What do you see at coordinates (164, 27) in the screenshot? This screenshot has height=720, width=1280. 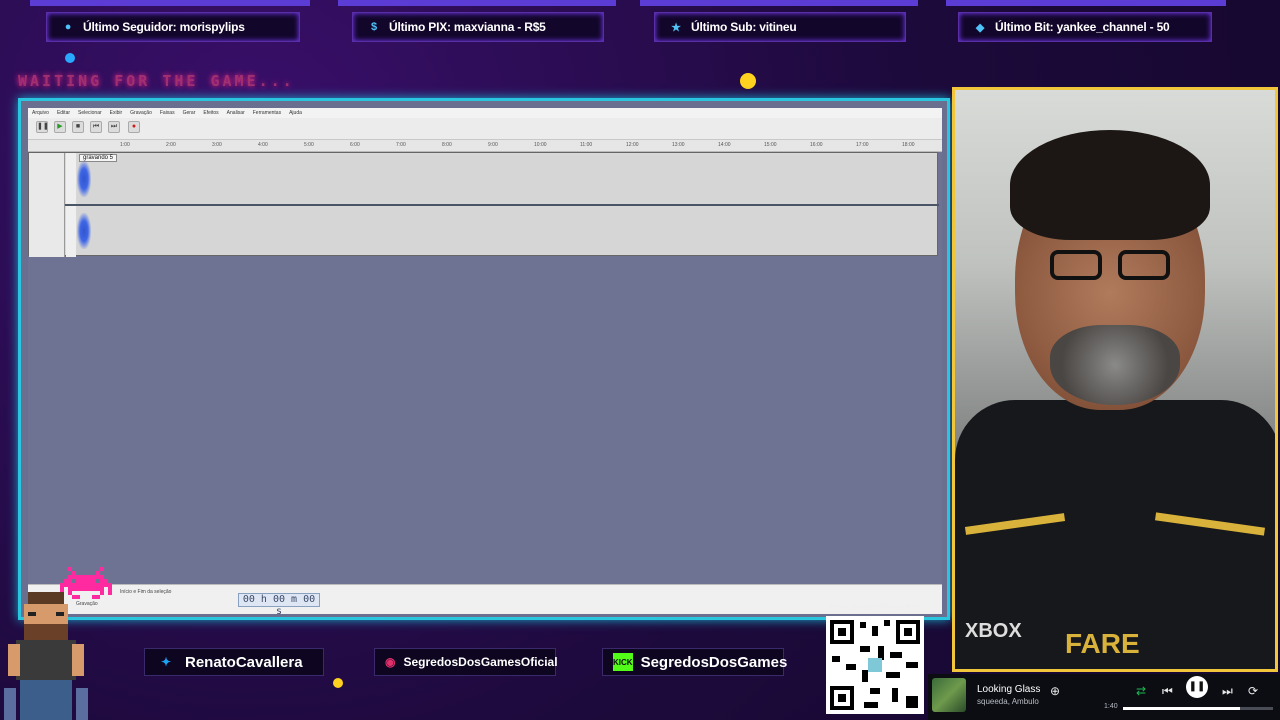 I see `ticker-label: Último Seguidor: morispylips` at bounding box center [164, 27].